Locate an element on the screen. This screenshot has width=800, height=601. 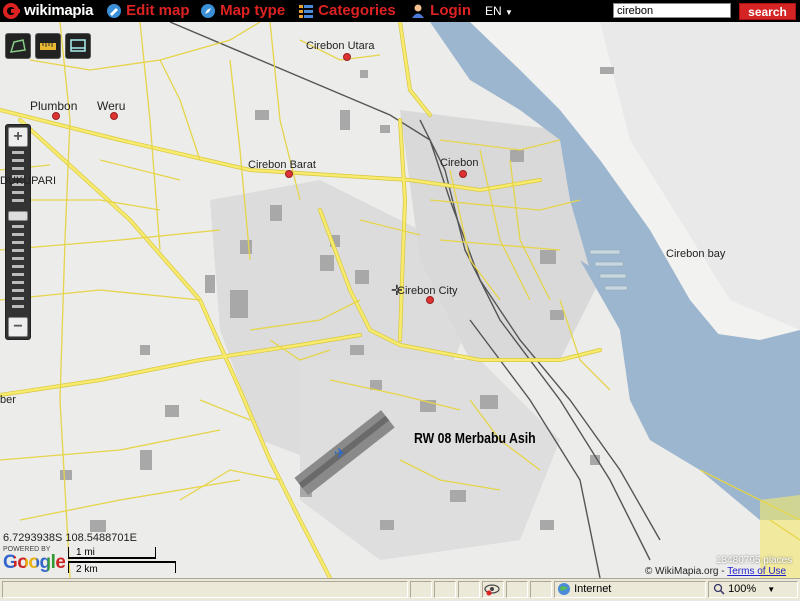
popup-blocker-cell is located at coordinates (493, 589).